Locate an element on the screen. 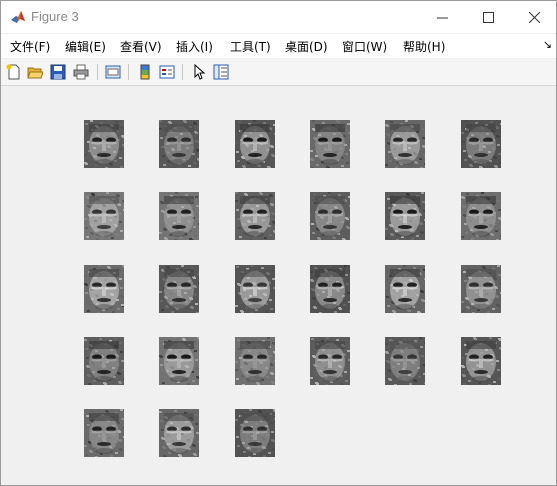  property-editor-icon is located at coordinates (221, 72).